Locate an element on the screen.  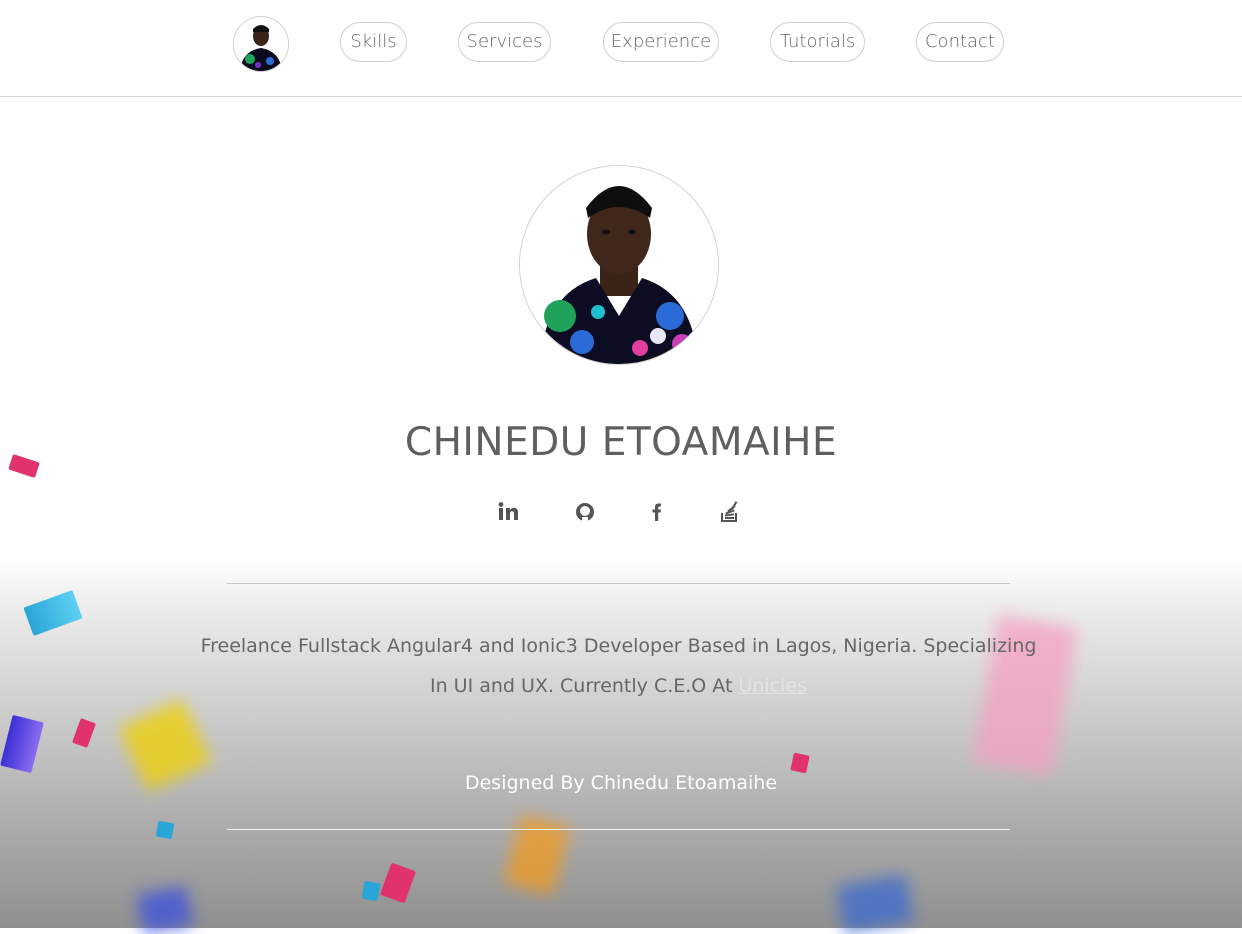
nav-link-services: Services is located at coordinates (504, 42).